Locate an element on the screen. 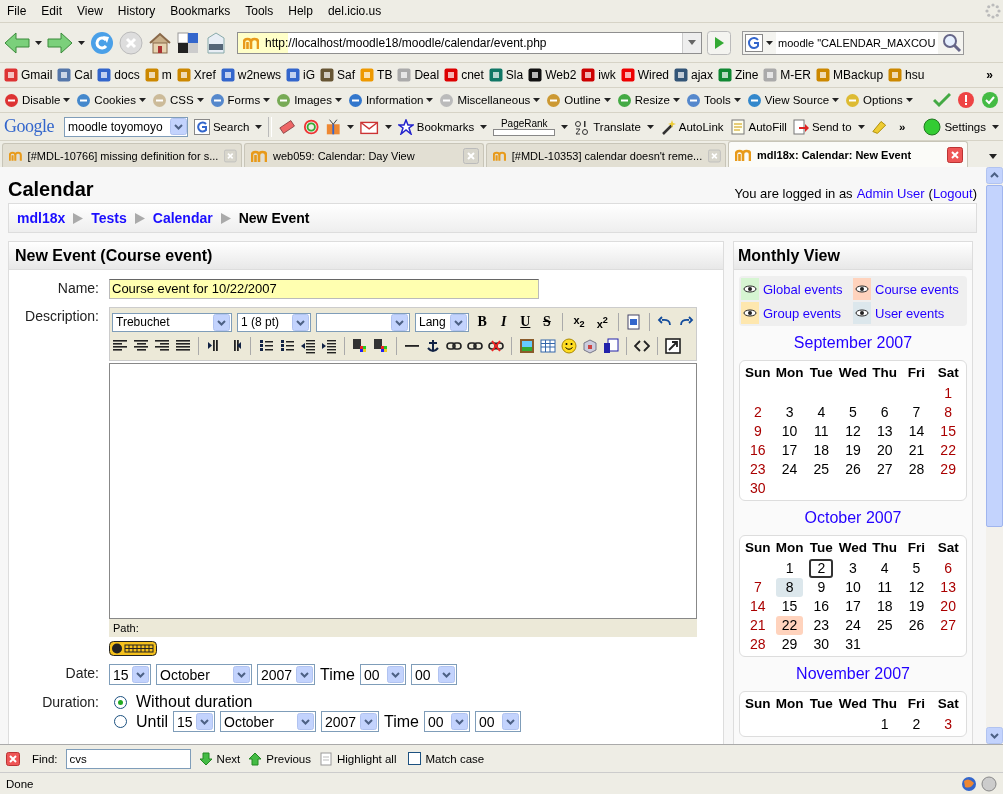  month-title-link: September 2007 is located at coordinates (853, 342).